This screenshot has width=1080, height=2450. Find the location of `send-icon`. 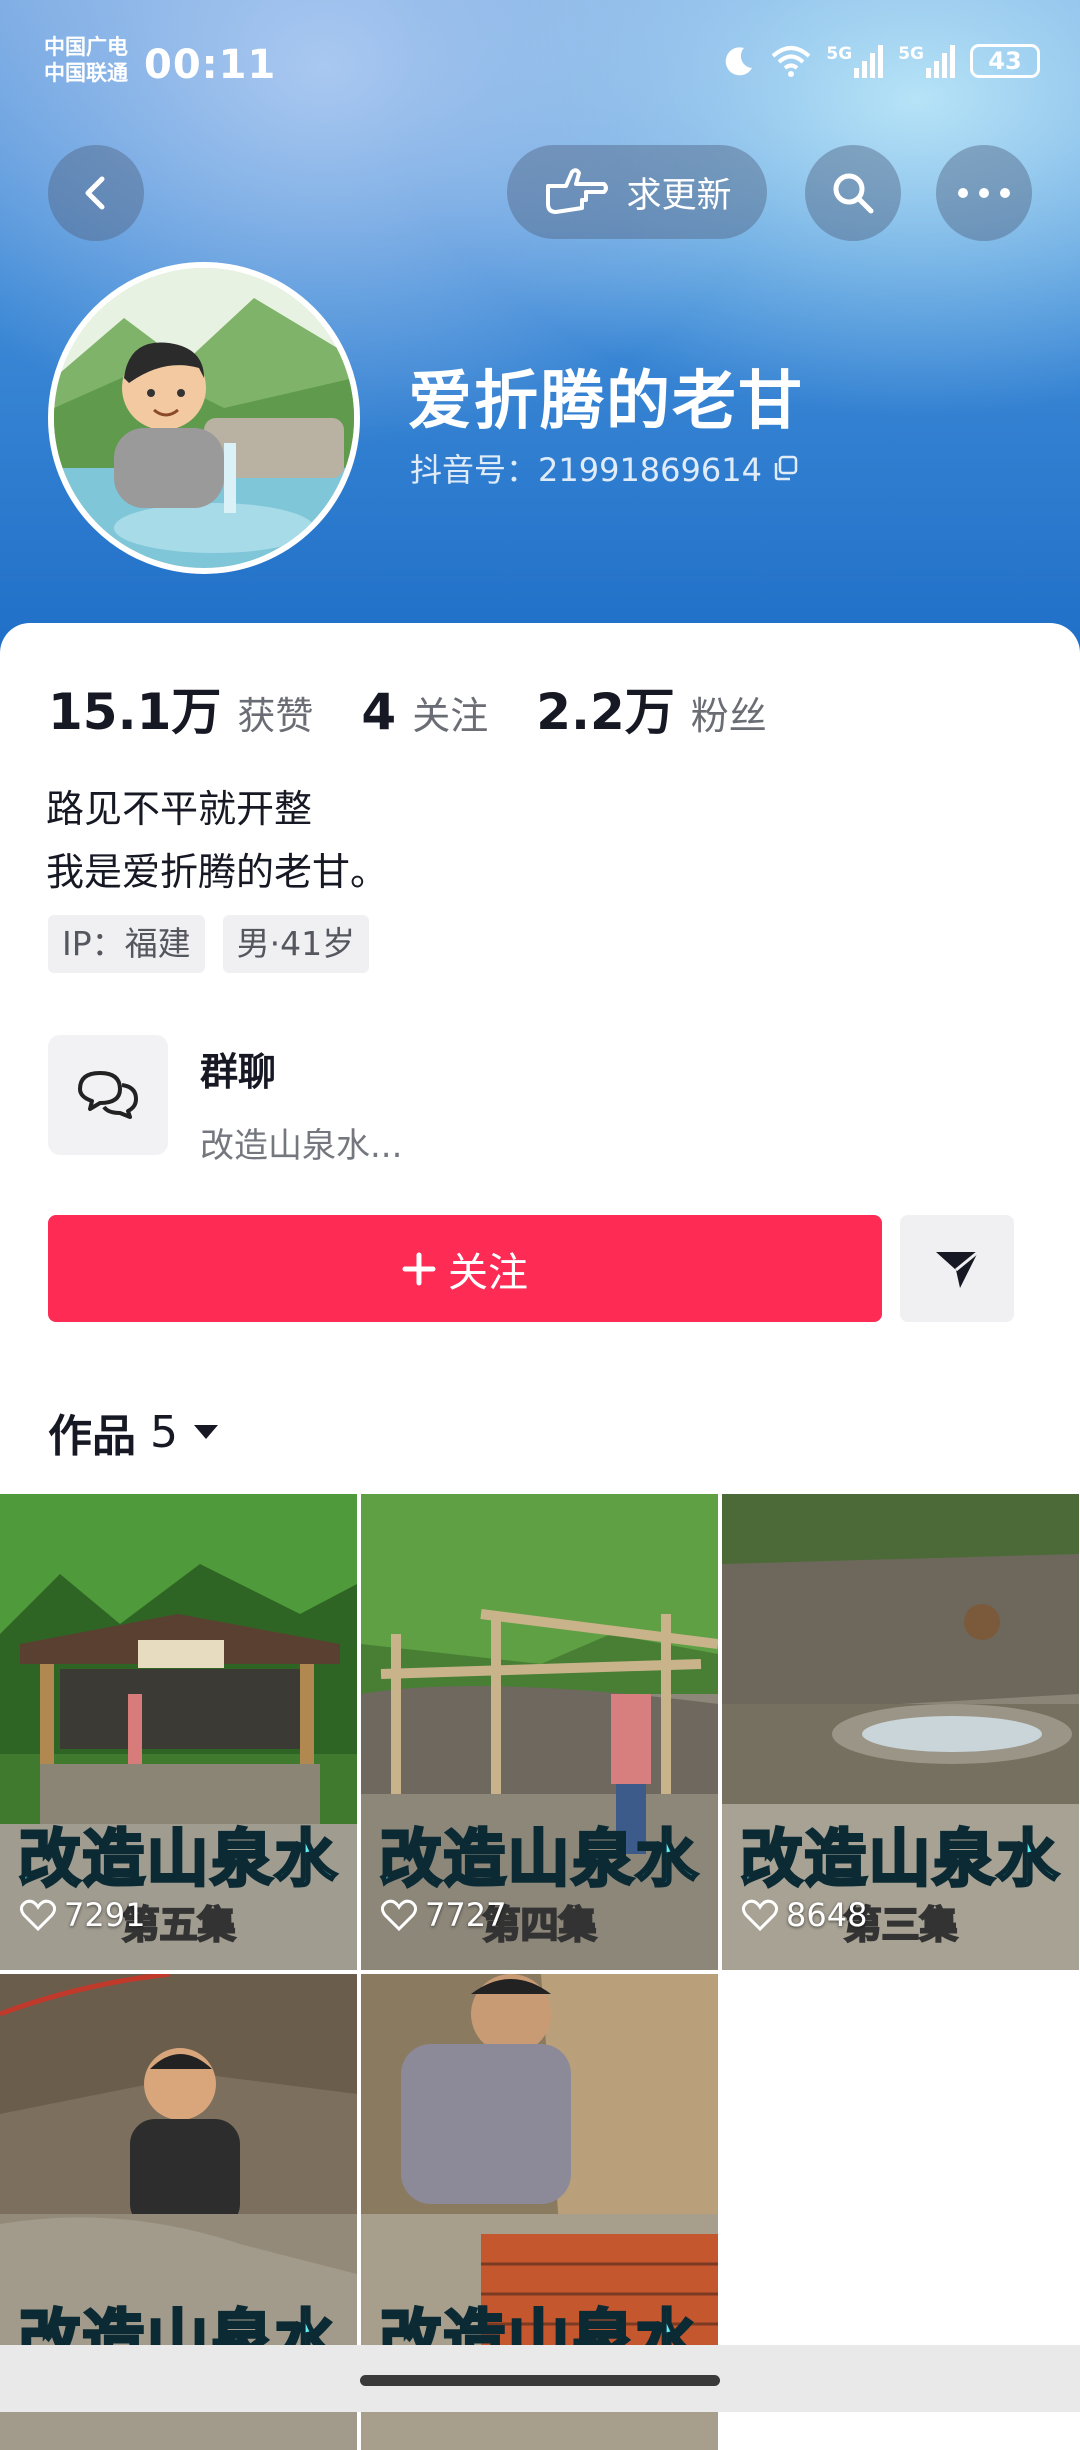

send-icon is located at coordinates (957, 1269).